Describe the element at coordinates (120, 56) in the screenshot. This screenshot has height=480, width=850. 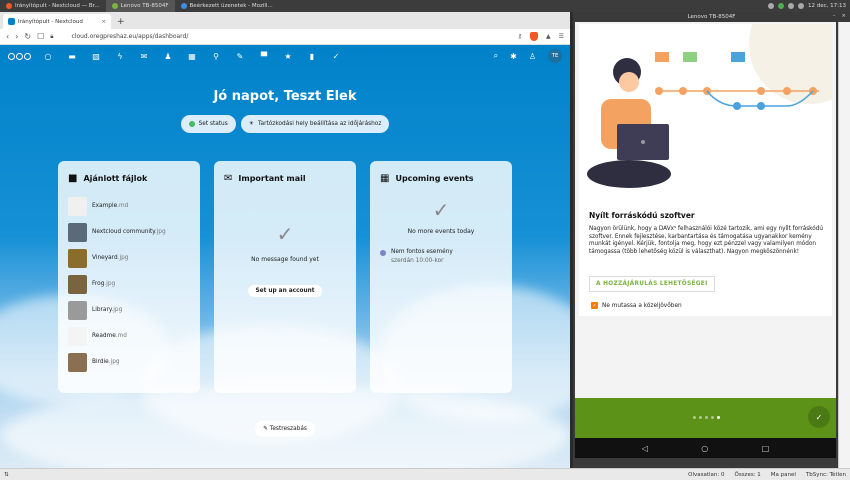
I see `activity-icon: ϟ` at that location.